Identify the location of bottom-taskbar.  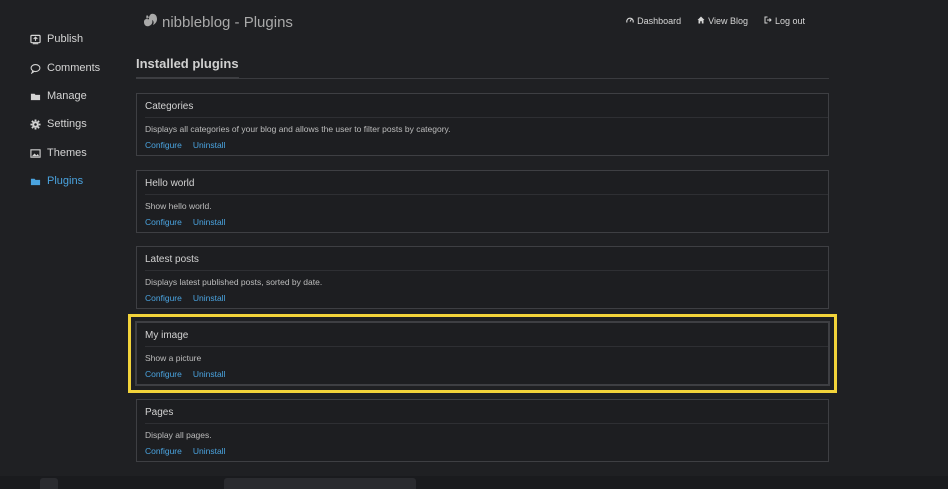
(474, 482).